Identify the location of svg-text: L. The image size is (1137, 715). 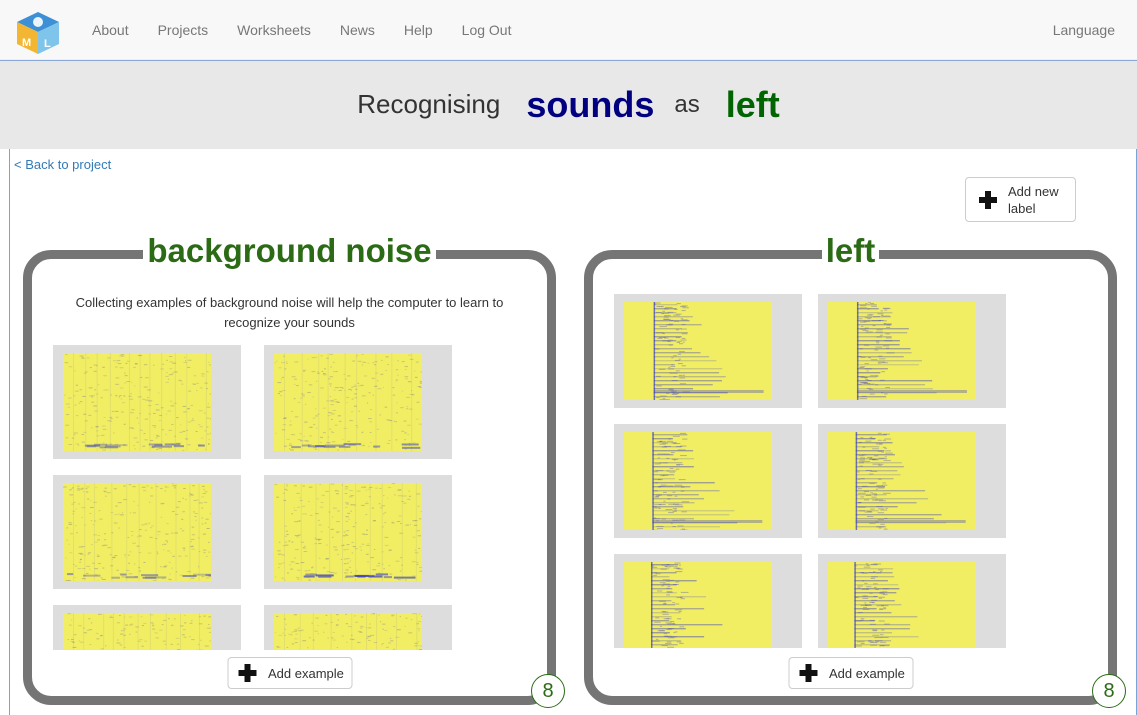
(47, 44).